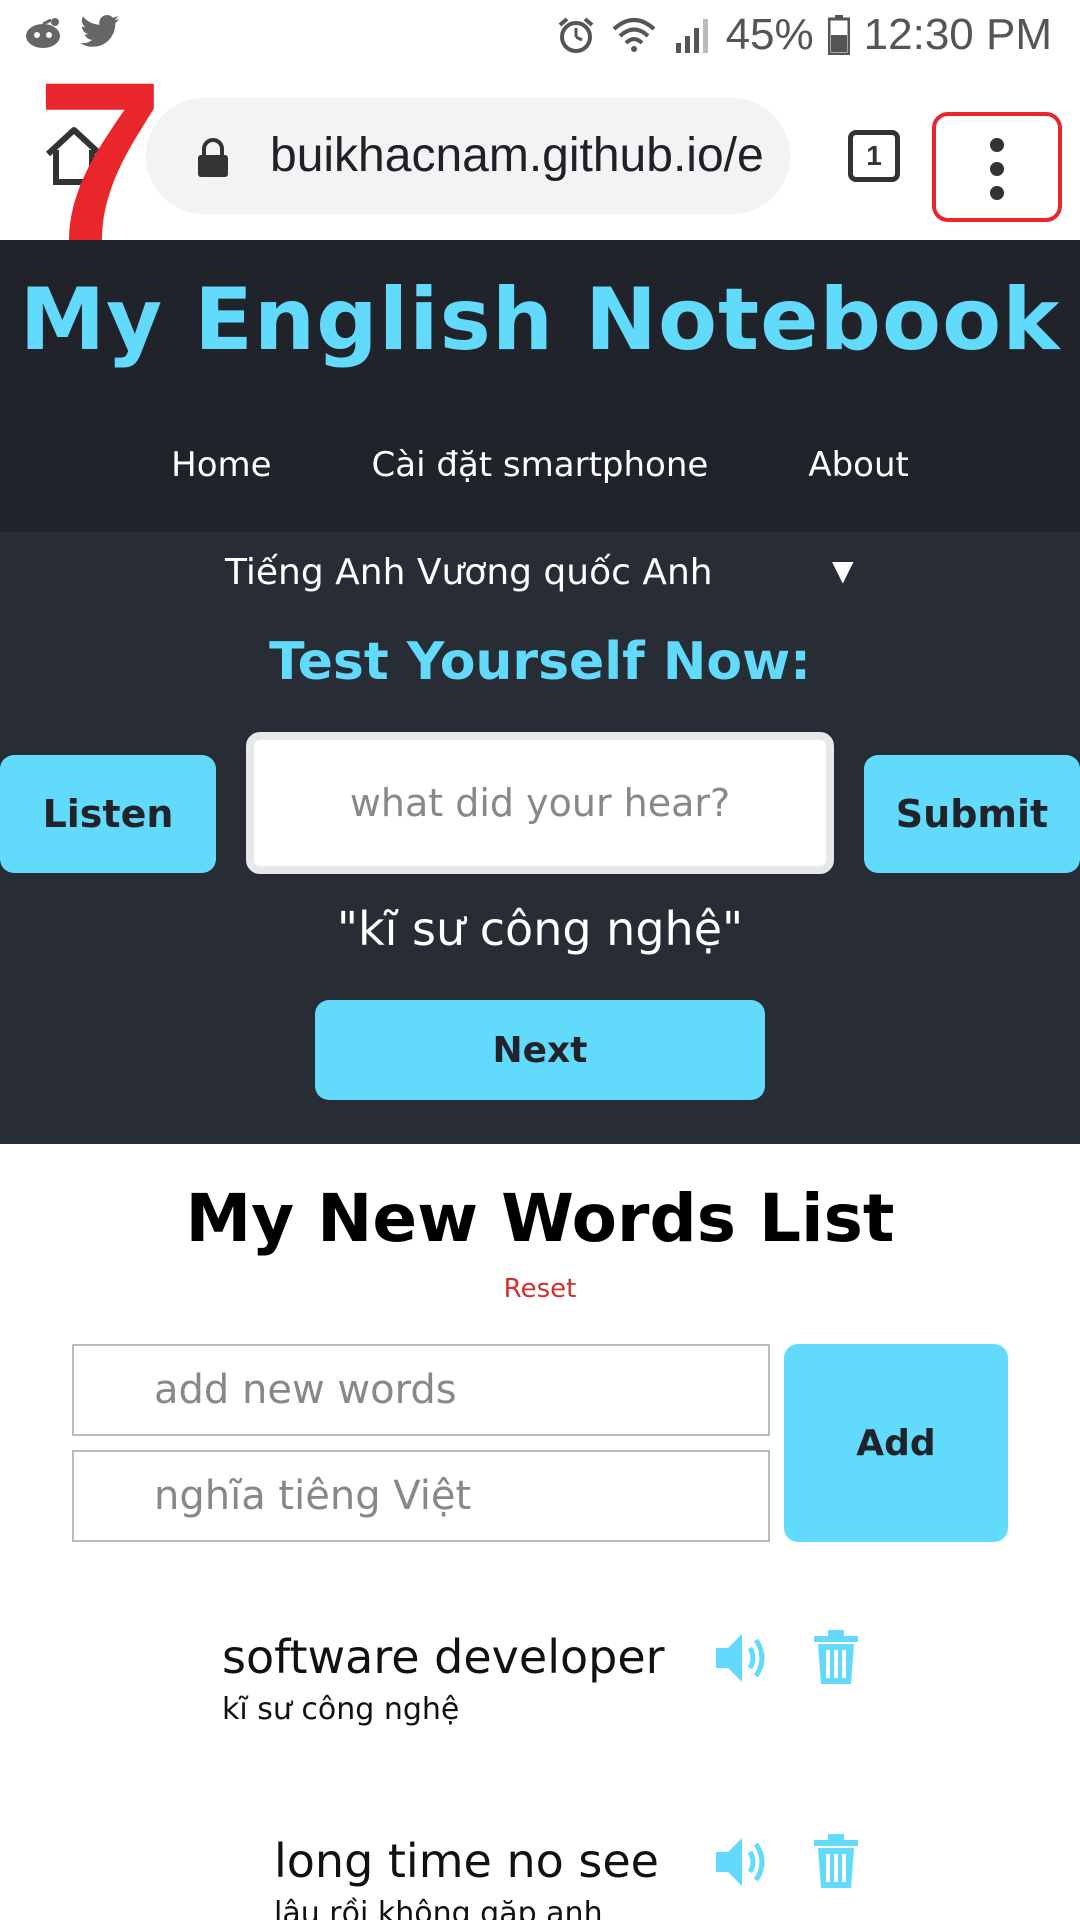  I want to click on words-list-title: My New Words List, so click(540, 1218).